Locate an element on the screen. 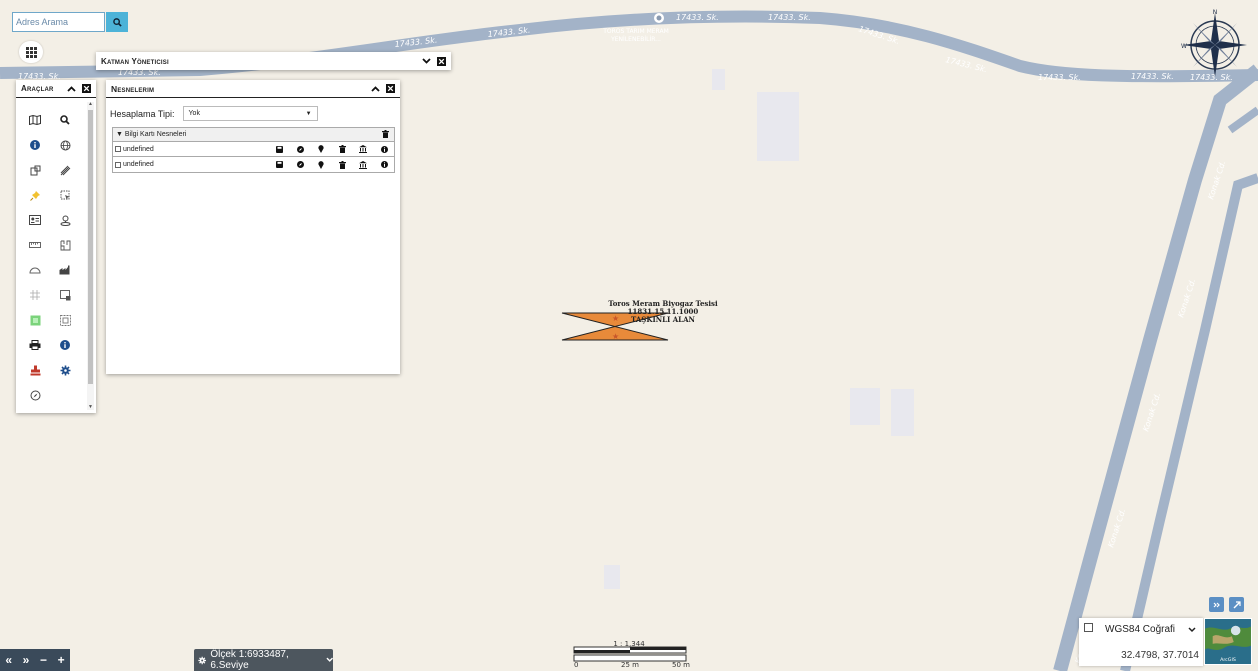  poi-label: TOROS TARIM MERAM is located at coordinates (635, 31).